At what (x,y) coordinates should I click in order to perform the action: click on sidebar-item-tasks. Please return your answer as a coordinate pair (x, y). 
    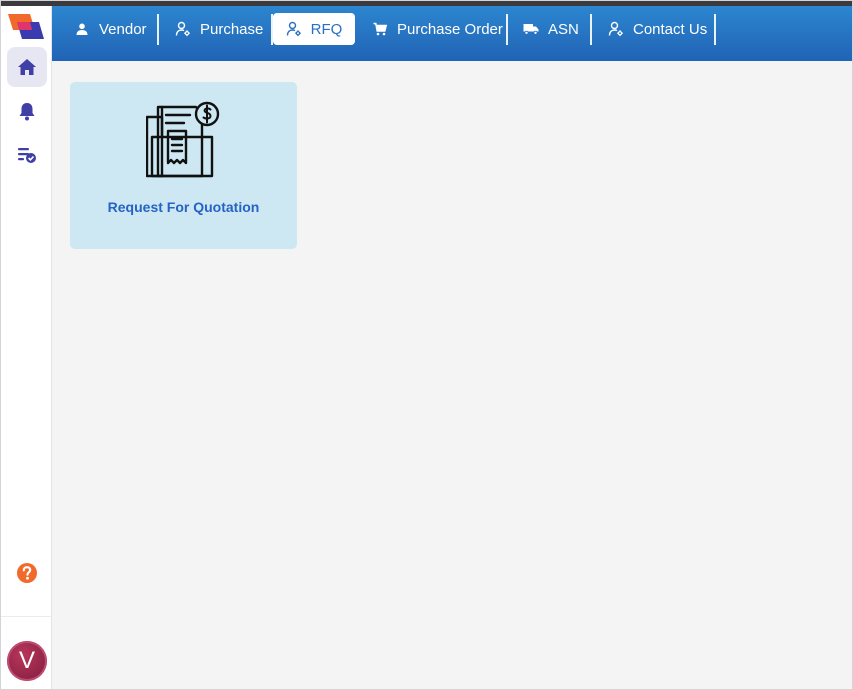
    Looking at the image, I should click on (27, 155).